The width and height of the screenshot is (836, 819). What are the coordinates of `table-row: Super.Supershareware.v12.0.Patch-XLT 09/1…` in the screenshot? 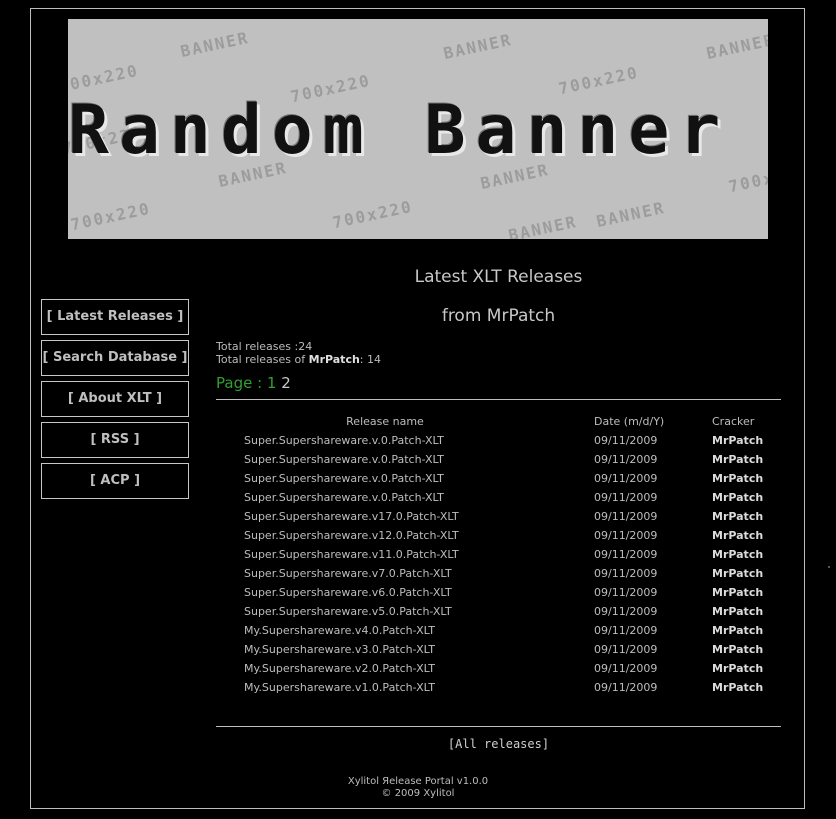 It's located at (498, 535).